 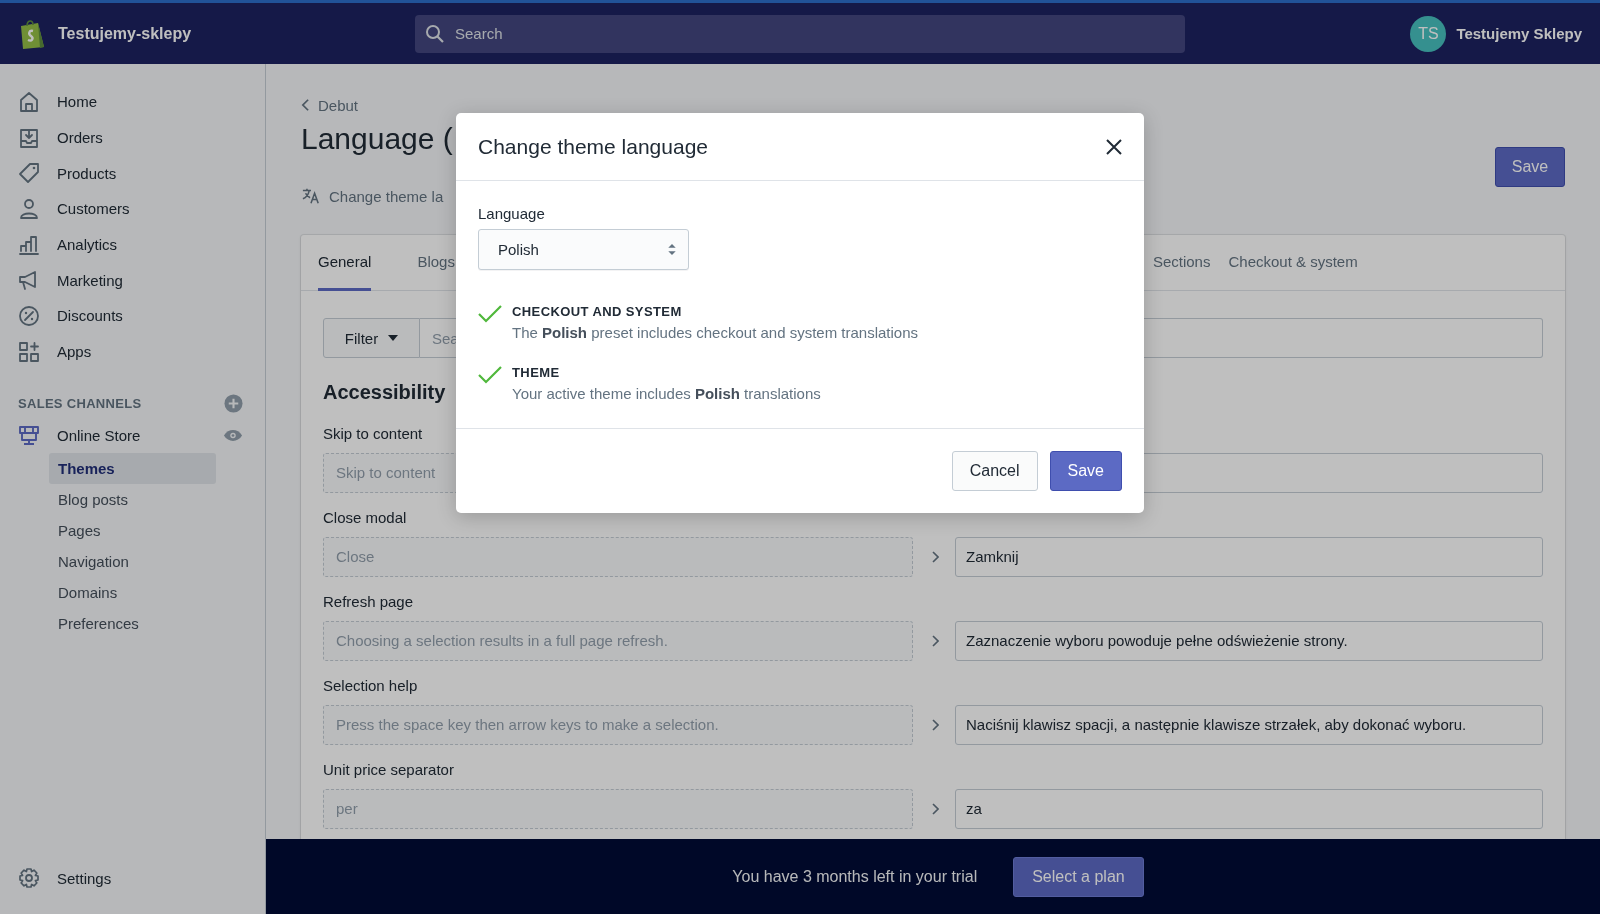 What do you see at coordinates (1249, 724) in the screenshot?
I see `translation-field: Naciśnij klawisz spacji, a następnie klawisze strzałek, aby dokonać wyboru.` at bounding box center [1249, 724].